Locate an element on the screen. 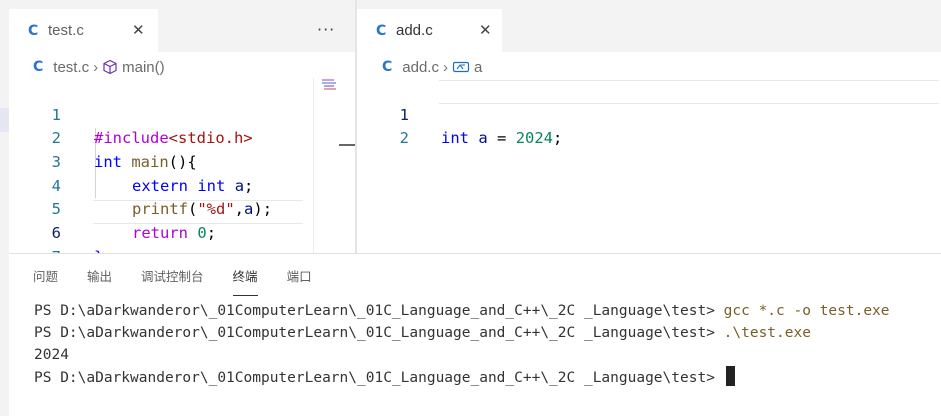  code-line: 3 extern int a; is located at coordinates (159, 161).